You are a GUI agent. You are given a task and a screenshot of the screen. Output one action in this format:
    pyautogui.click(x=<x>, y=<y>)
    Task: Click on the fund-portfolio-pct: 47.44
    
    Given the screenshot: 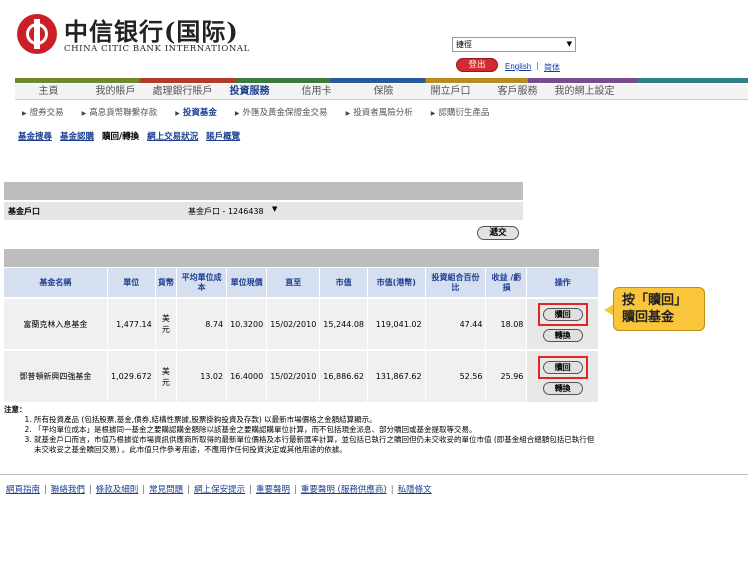 What is the action you would take?
    pyautogui.click(x=456, y=323)
    